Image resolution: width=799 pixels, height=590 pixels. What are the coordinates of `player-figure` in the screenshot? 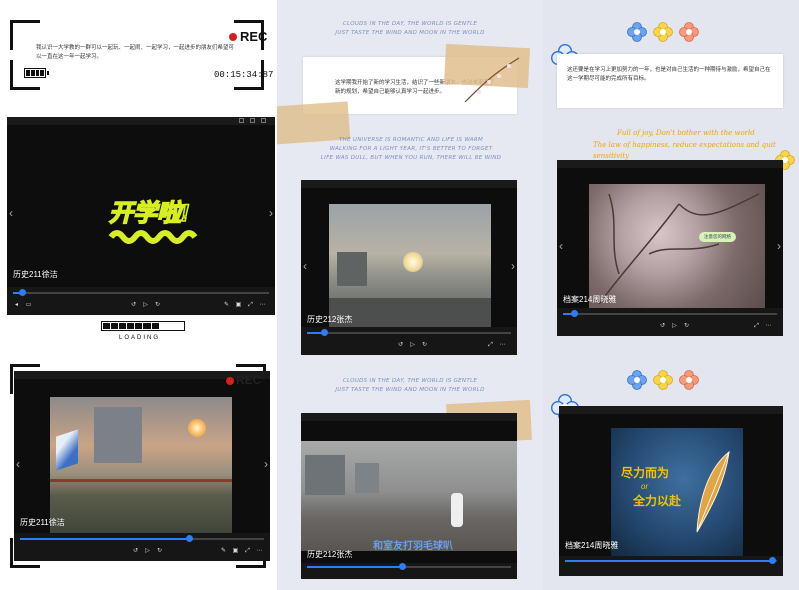 It's located at (457, 510).